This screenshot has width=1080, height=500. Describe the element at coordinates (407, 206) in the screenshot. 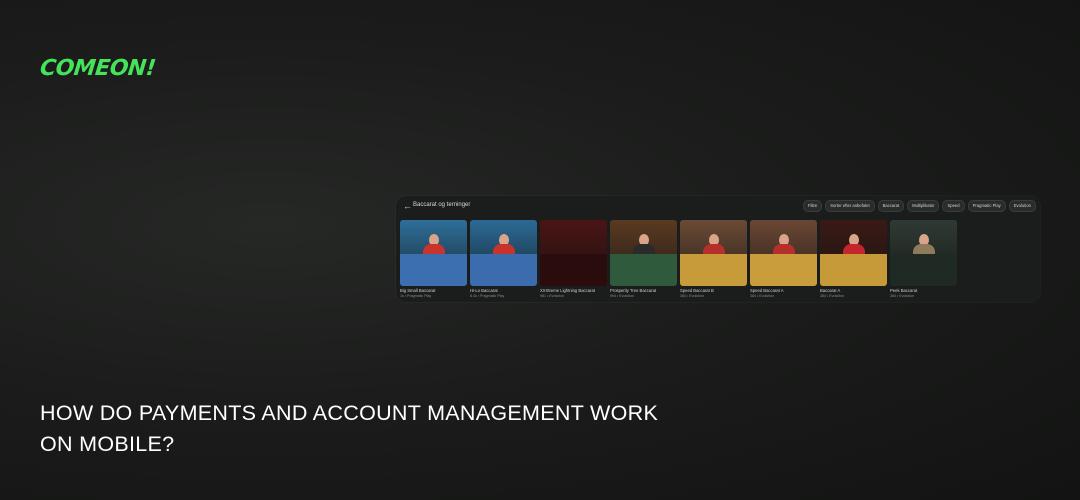

I see `back-arrow-icon: ←` at that location.